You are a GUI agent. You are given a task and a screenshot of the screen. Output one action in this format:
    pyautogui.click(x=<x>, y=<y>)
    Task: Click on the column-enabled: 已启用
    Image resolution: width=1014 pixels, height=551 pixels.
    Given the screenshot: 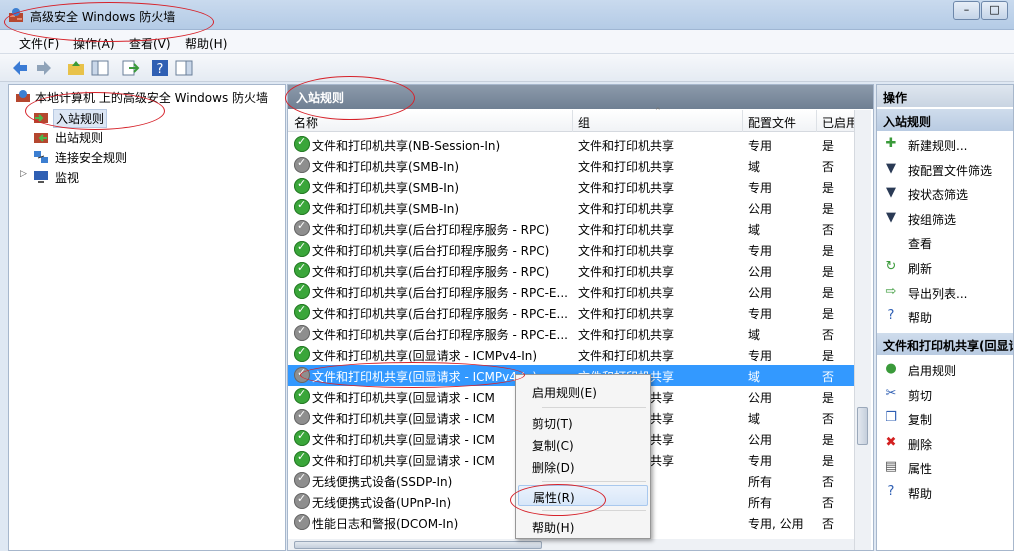 What is the action you would take?
    pyautogui.click(x=840, y=122)
    